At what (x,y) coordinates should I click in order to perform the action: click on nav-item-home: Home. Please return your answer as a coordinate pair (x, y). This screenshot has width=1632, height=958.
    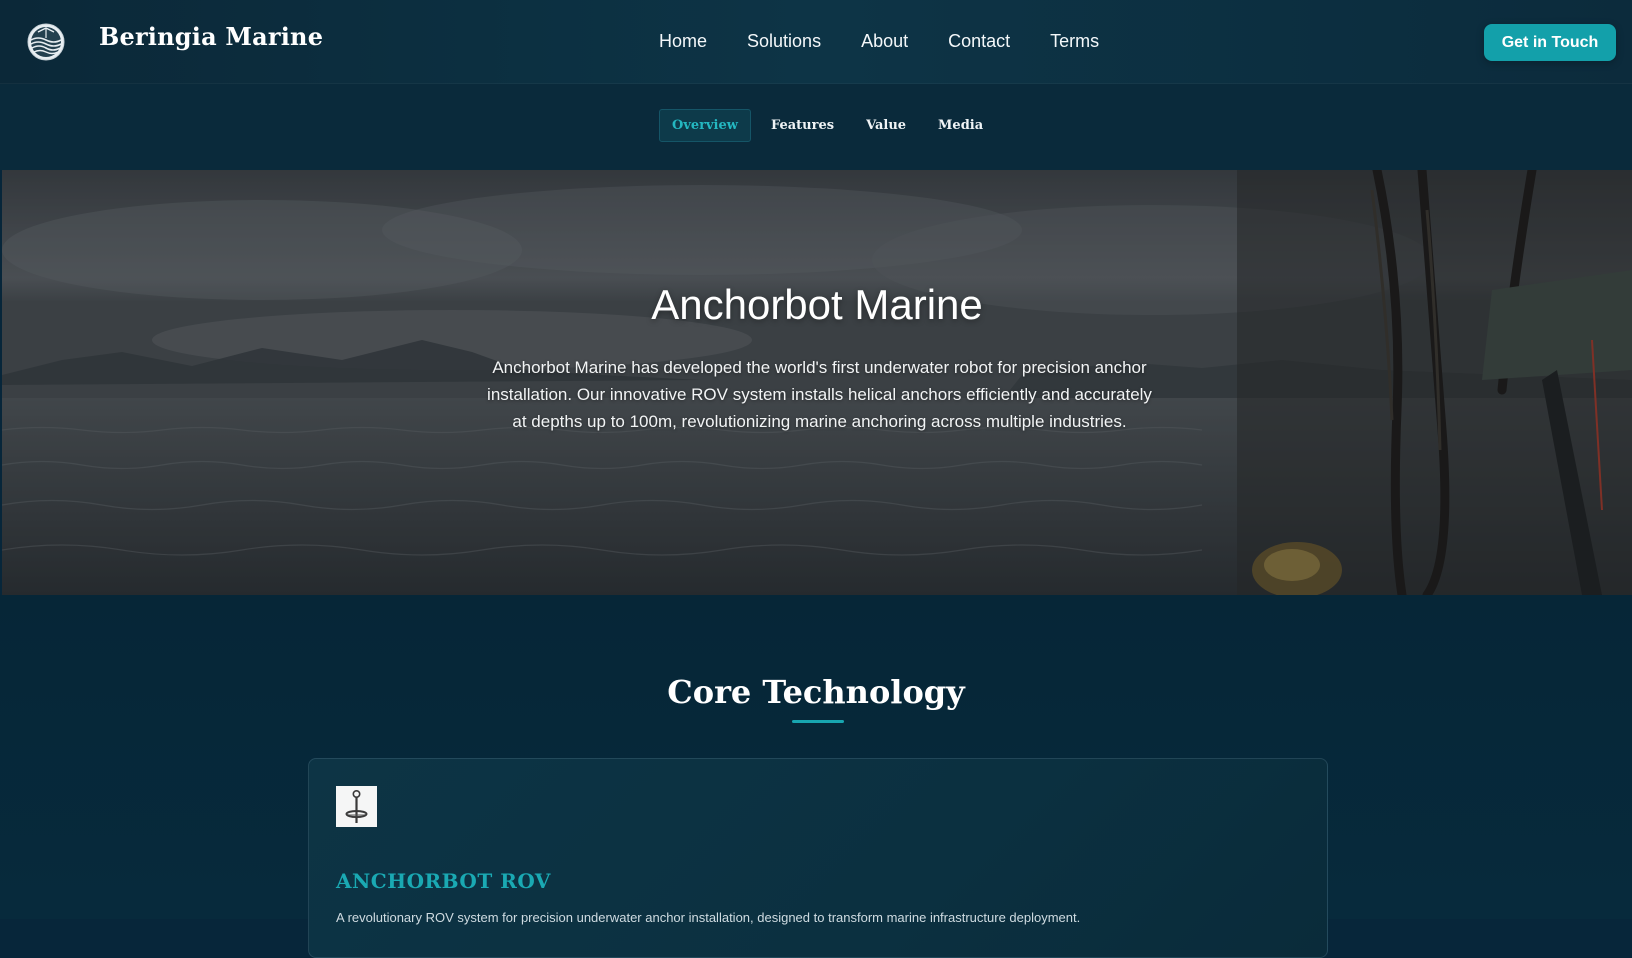
    Looking at the image, I should click on (683, 41).